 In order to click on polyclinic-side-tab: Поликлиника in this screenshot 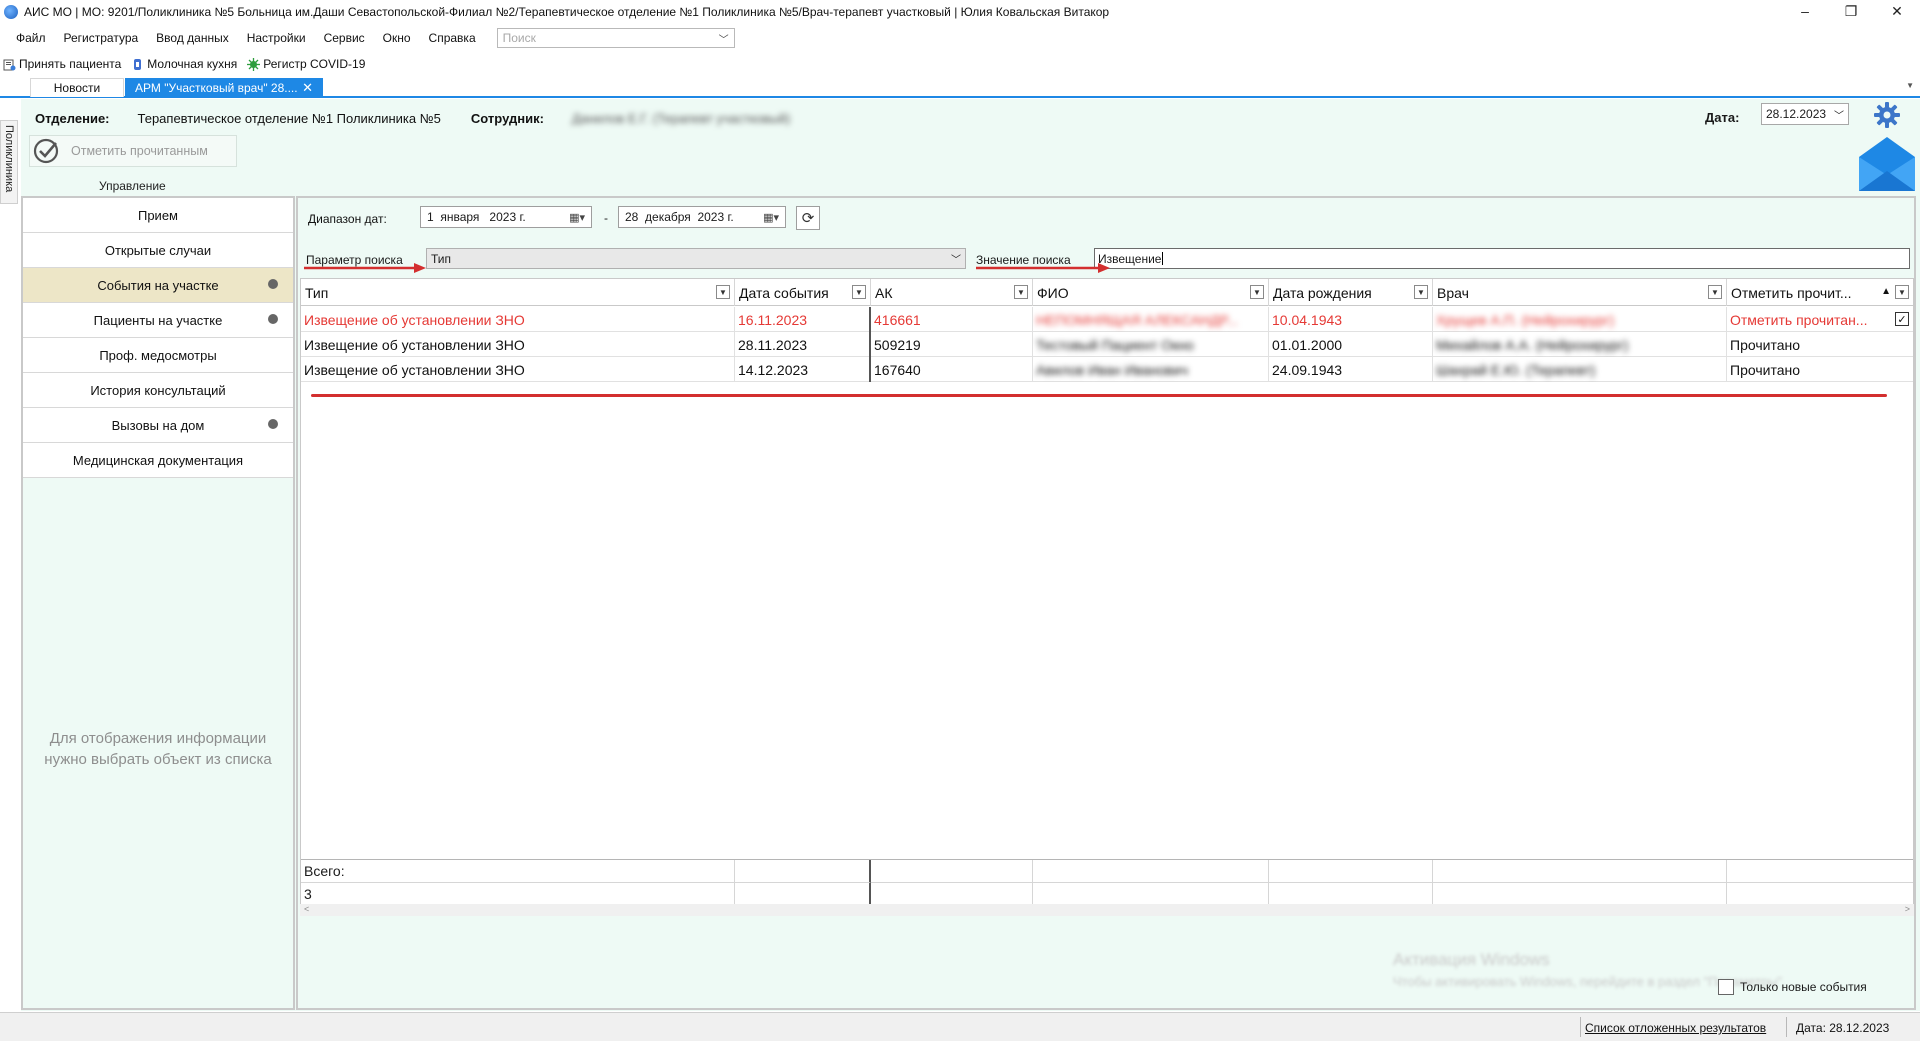, I will do `click(9, 162)`.